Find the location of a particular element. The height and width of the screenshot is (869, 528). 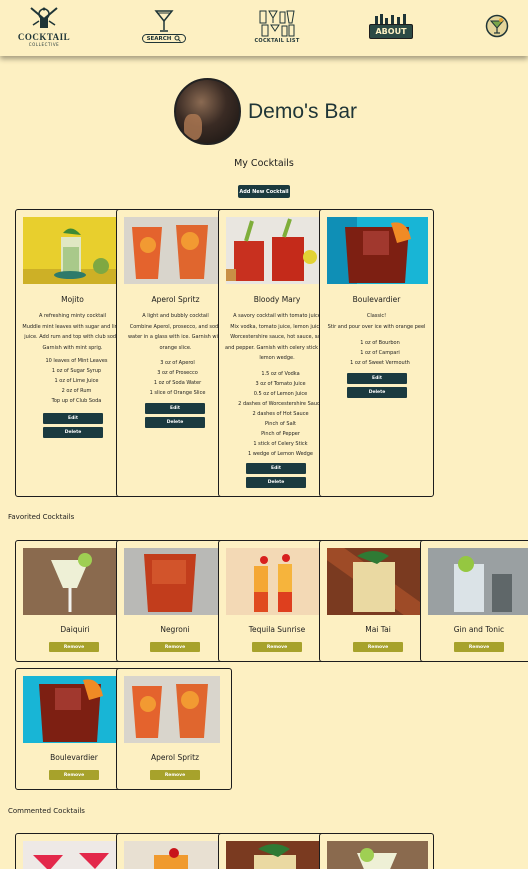

favorite-card: Aperol Spritz Remove is located at coordinates (174, 729).